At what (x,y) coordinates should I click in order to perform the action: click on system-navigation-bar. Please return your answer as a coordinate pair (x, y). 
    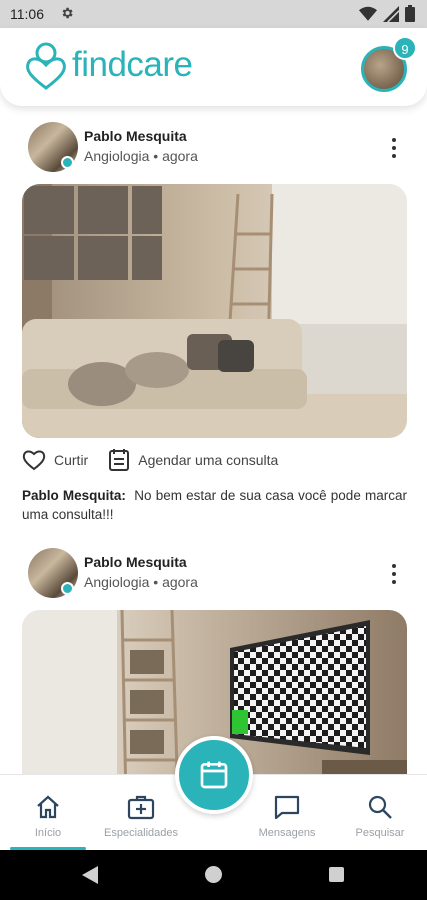
    Looking at the image, I should click on (213, 875).